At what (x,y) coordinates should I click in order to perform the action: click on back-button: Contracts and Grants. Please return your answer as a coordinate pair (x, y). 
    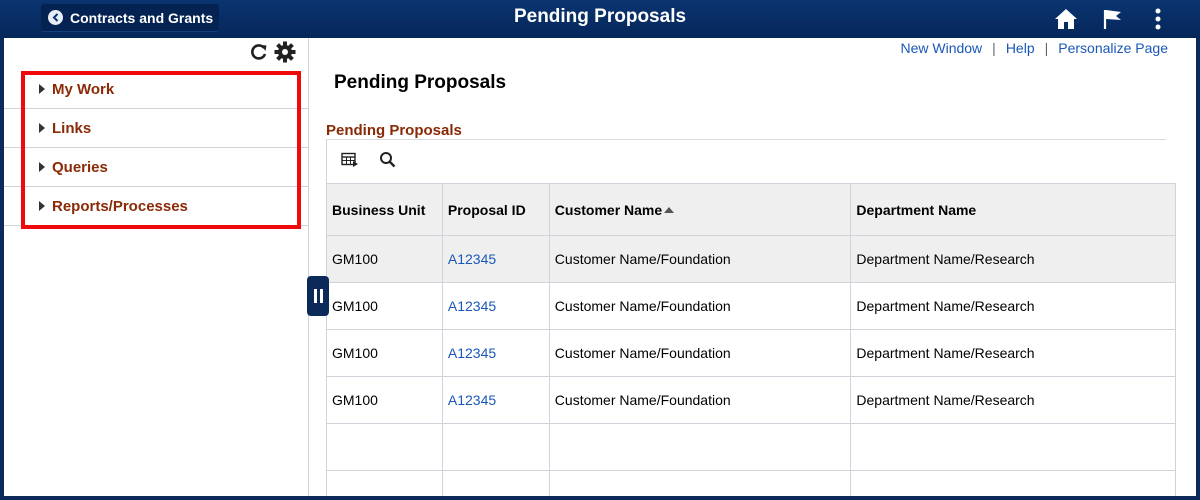
    Looking at the image, I should click on (130, 18).